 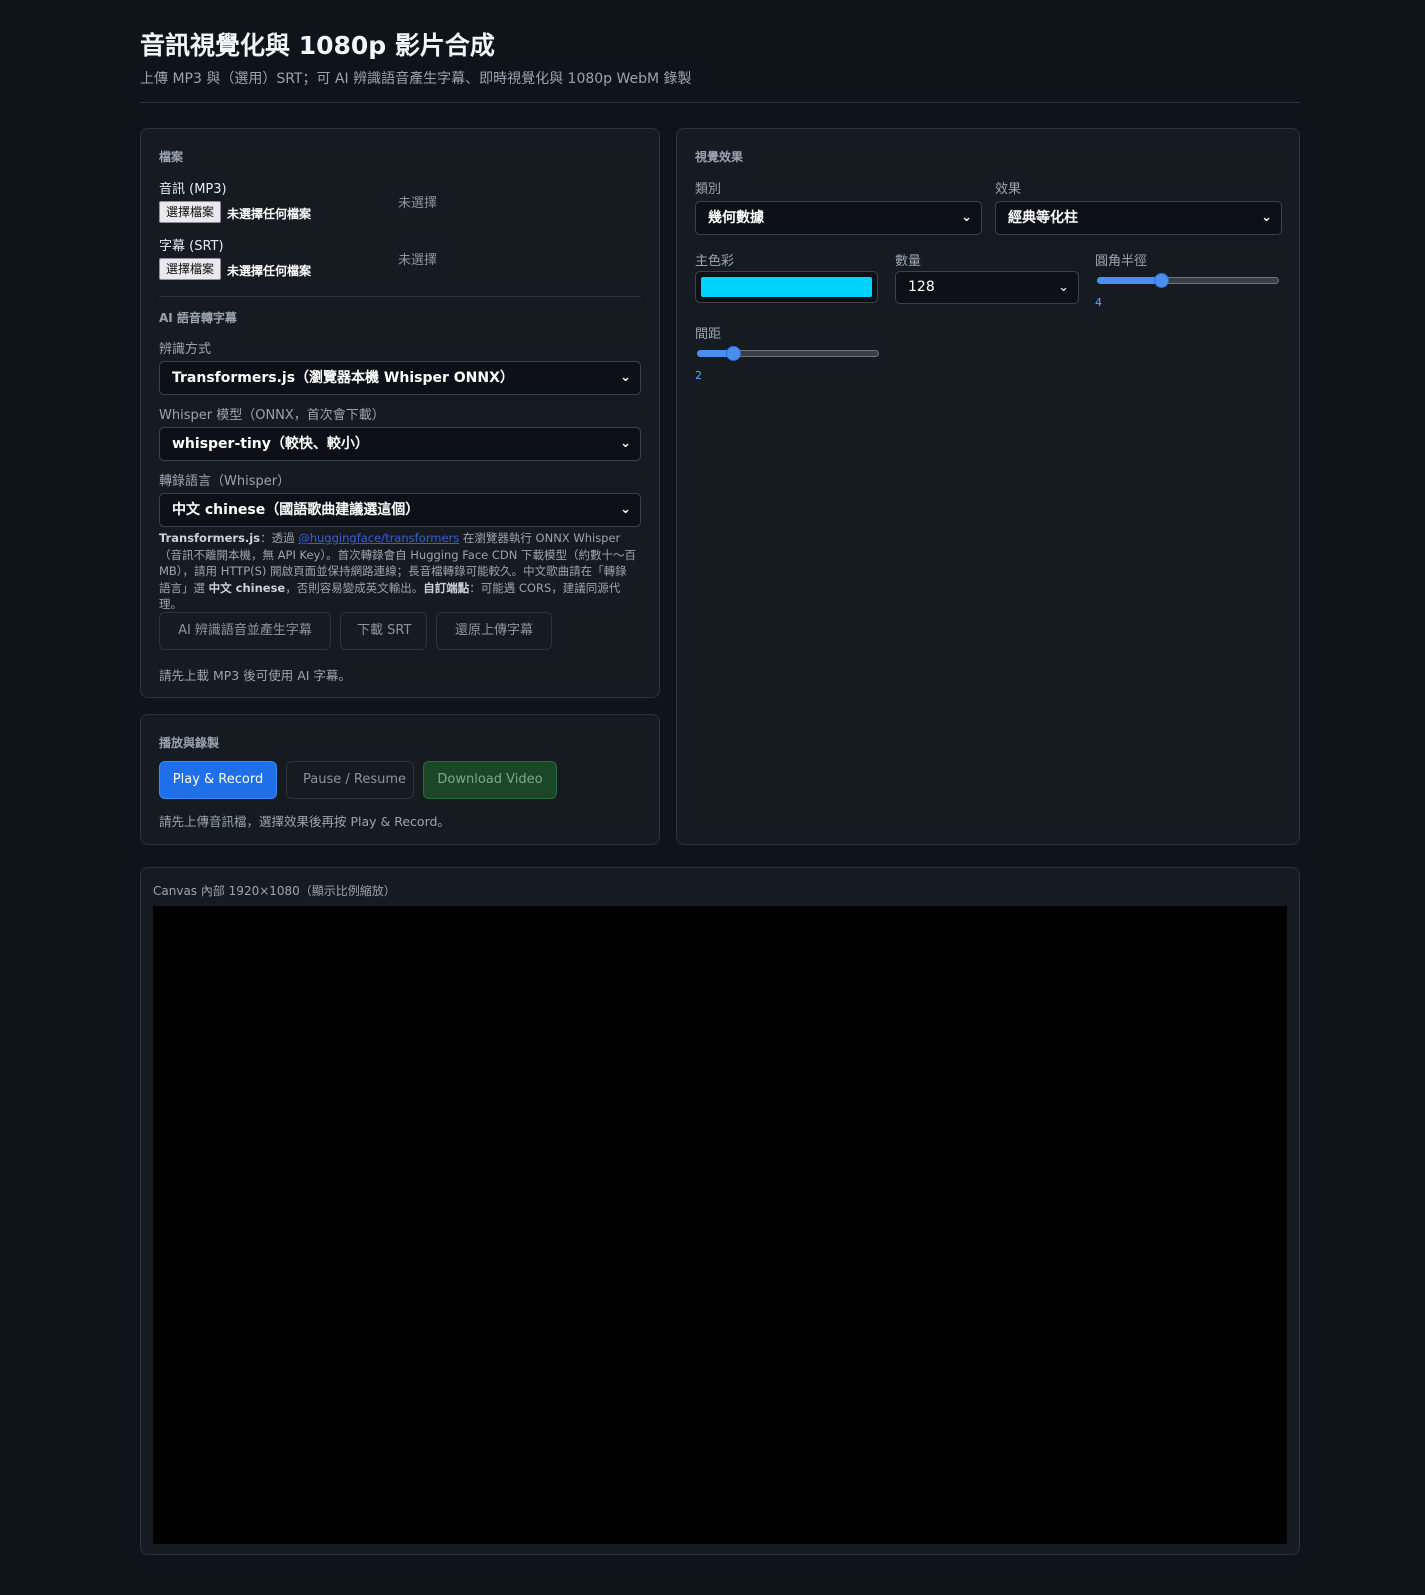 What do you see at coordinates (279, 538) in the screenshot?
I see `note-text: ：透過` at bounding box center [279, 538].